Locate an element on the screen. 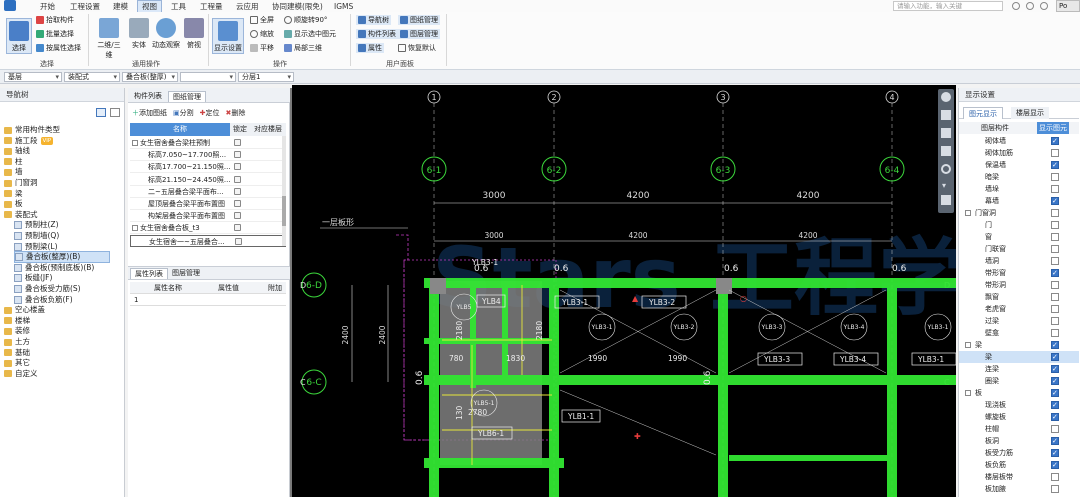 The width and height of the screenshot is (1080, 497). refresh-icon is located at coordinates (946, 169).